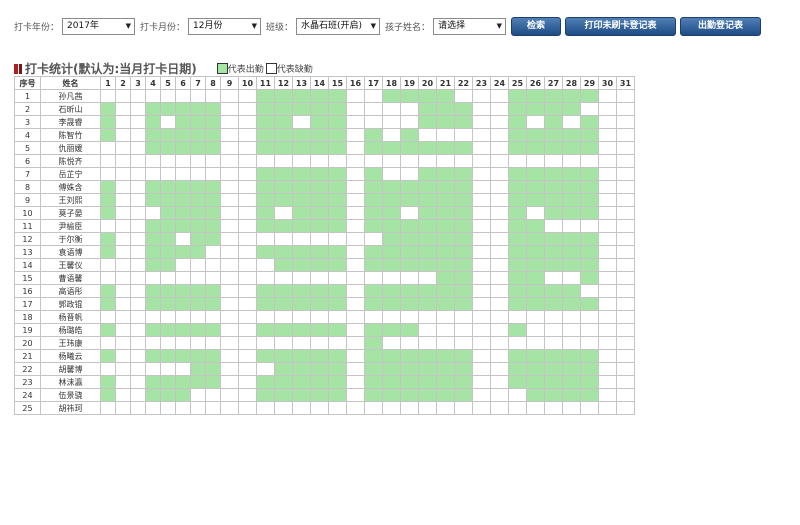 Image resolution: width=800 pixels, height=525 pixels. What do you see at coordinates (536, 26) in the screenshot?
I see `search-button: 检索` at bounding box center [536, 26].